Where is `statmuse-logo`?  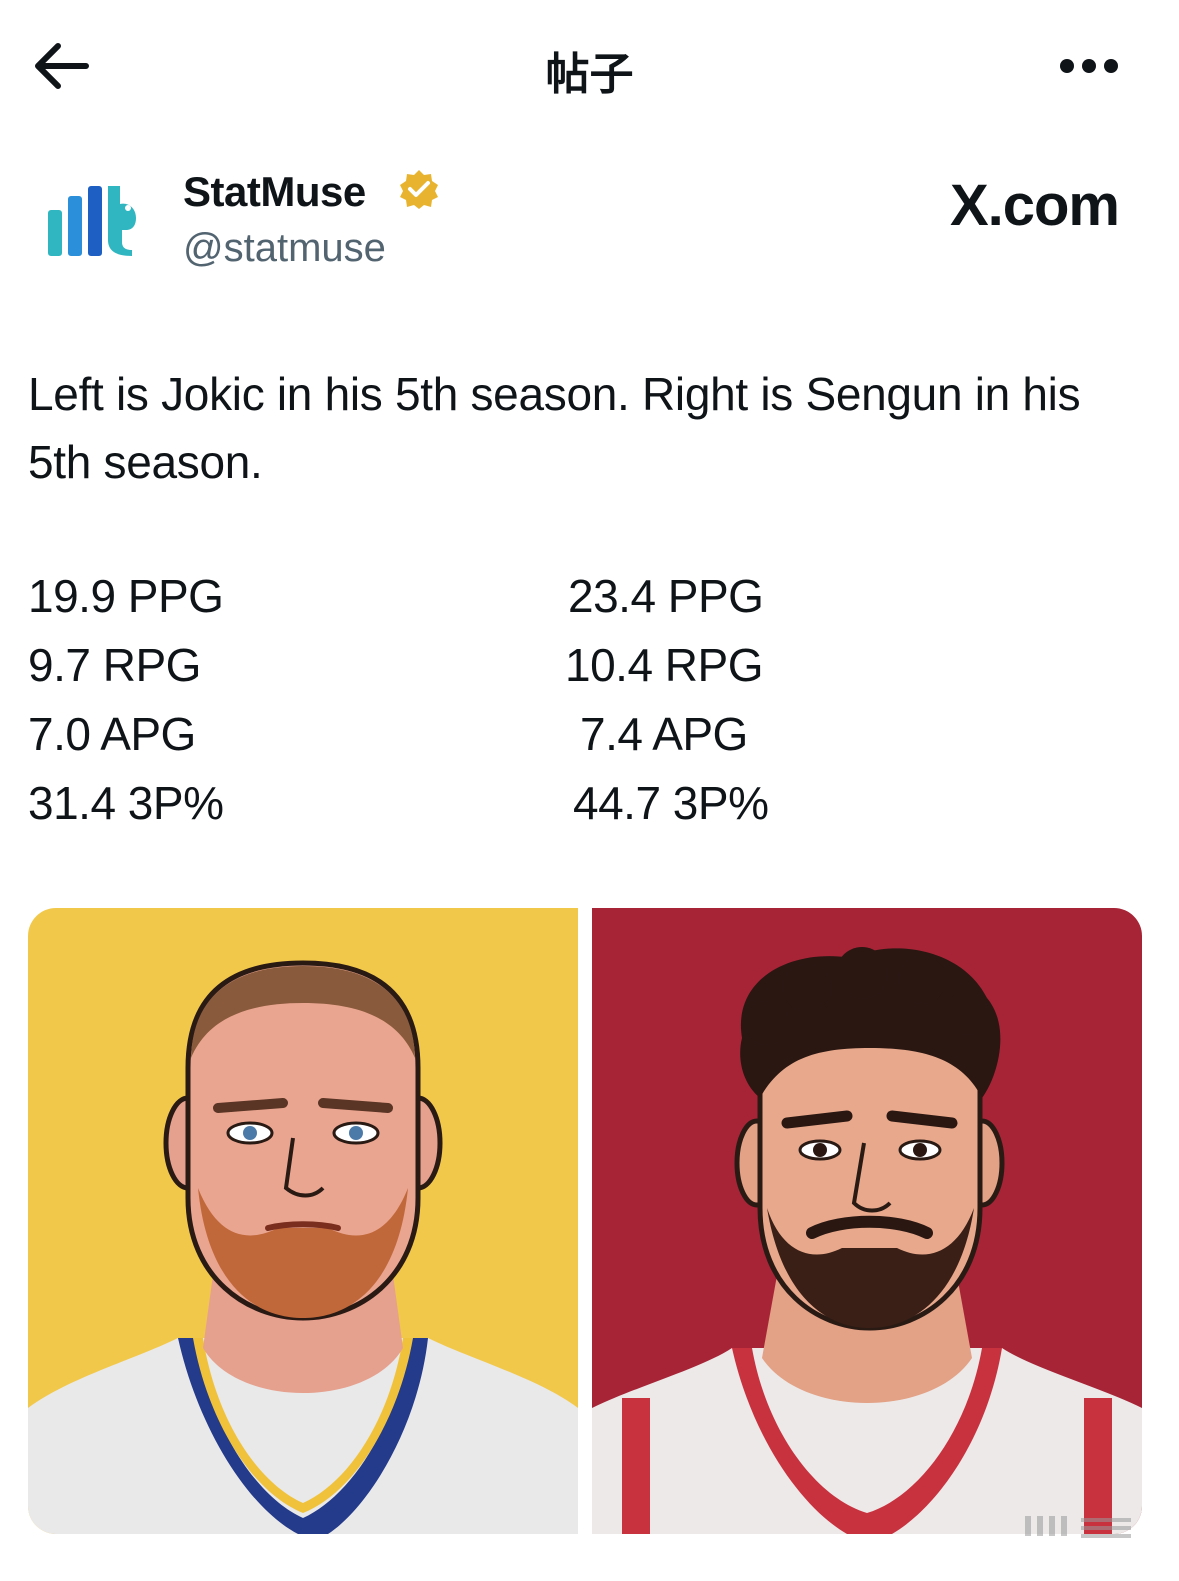
statmuse-logo is located at coordinates (92, 220).